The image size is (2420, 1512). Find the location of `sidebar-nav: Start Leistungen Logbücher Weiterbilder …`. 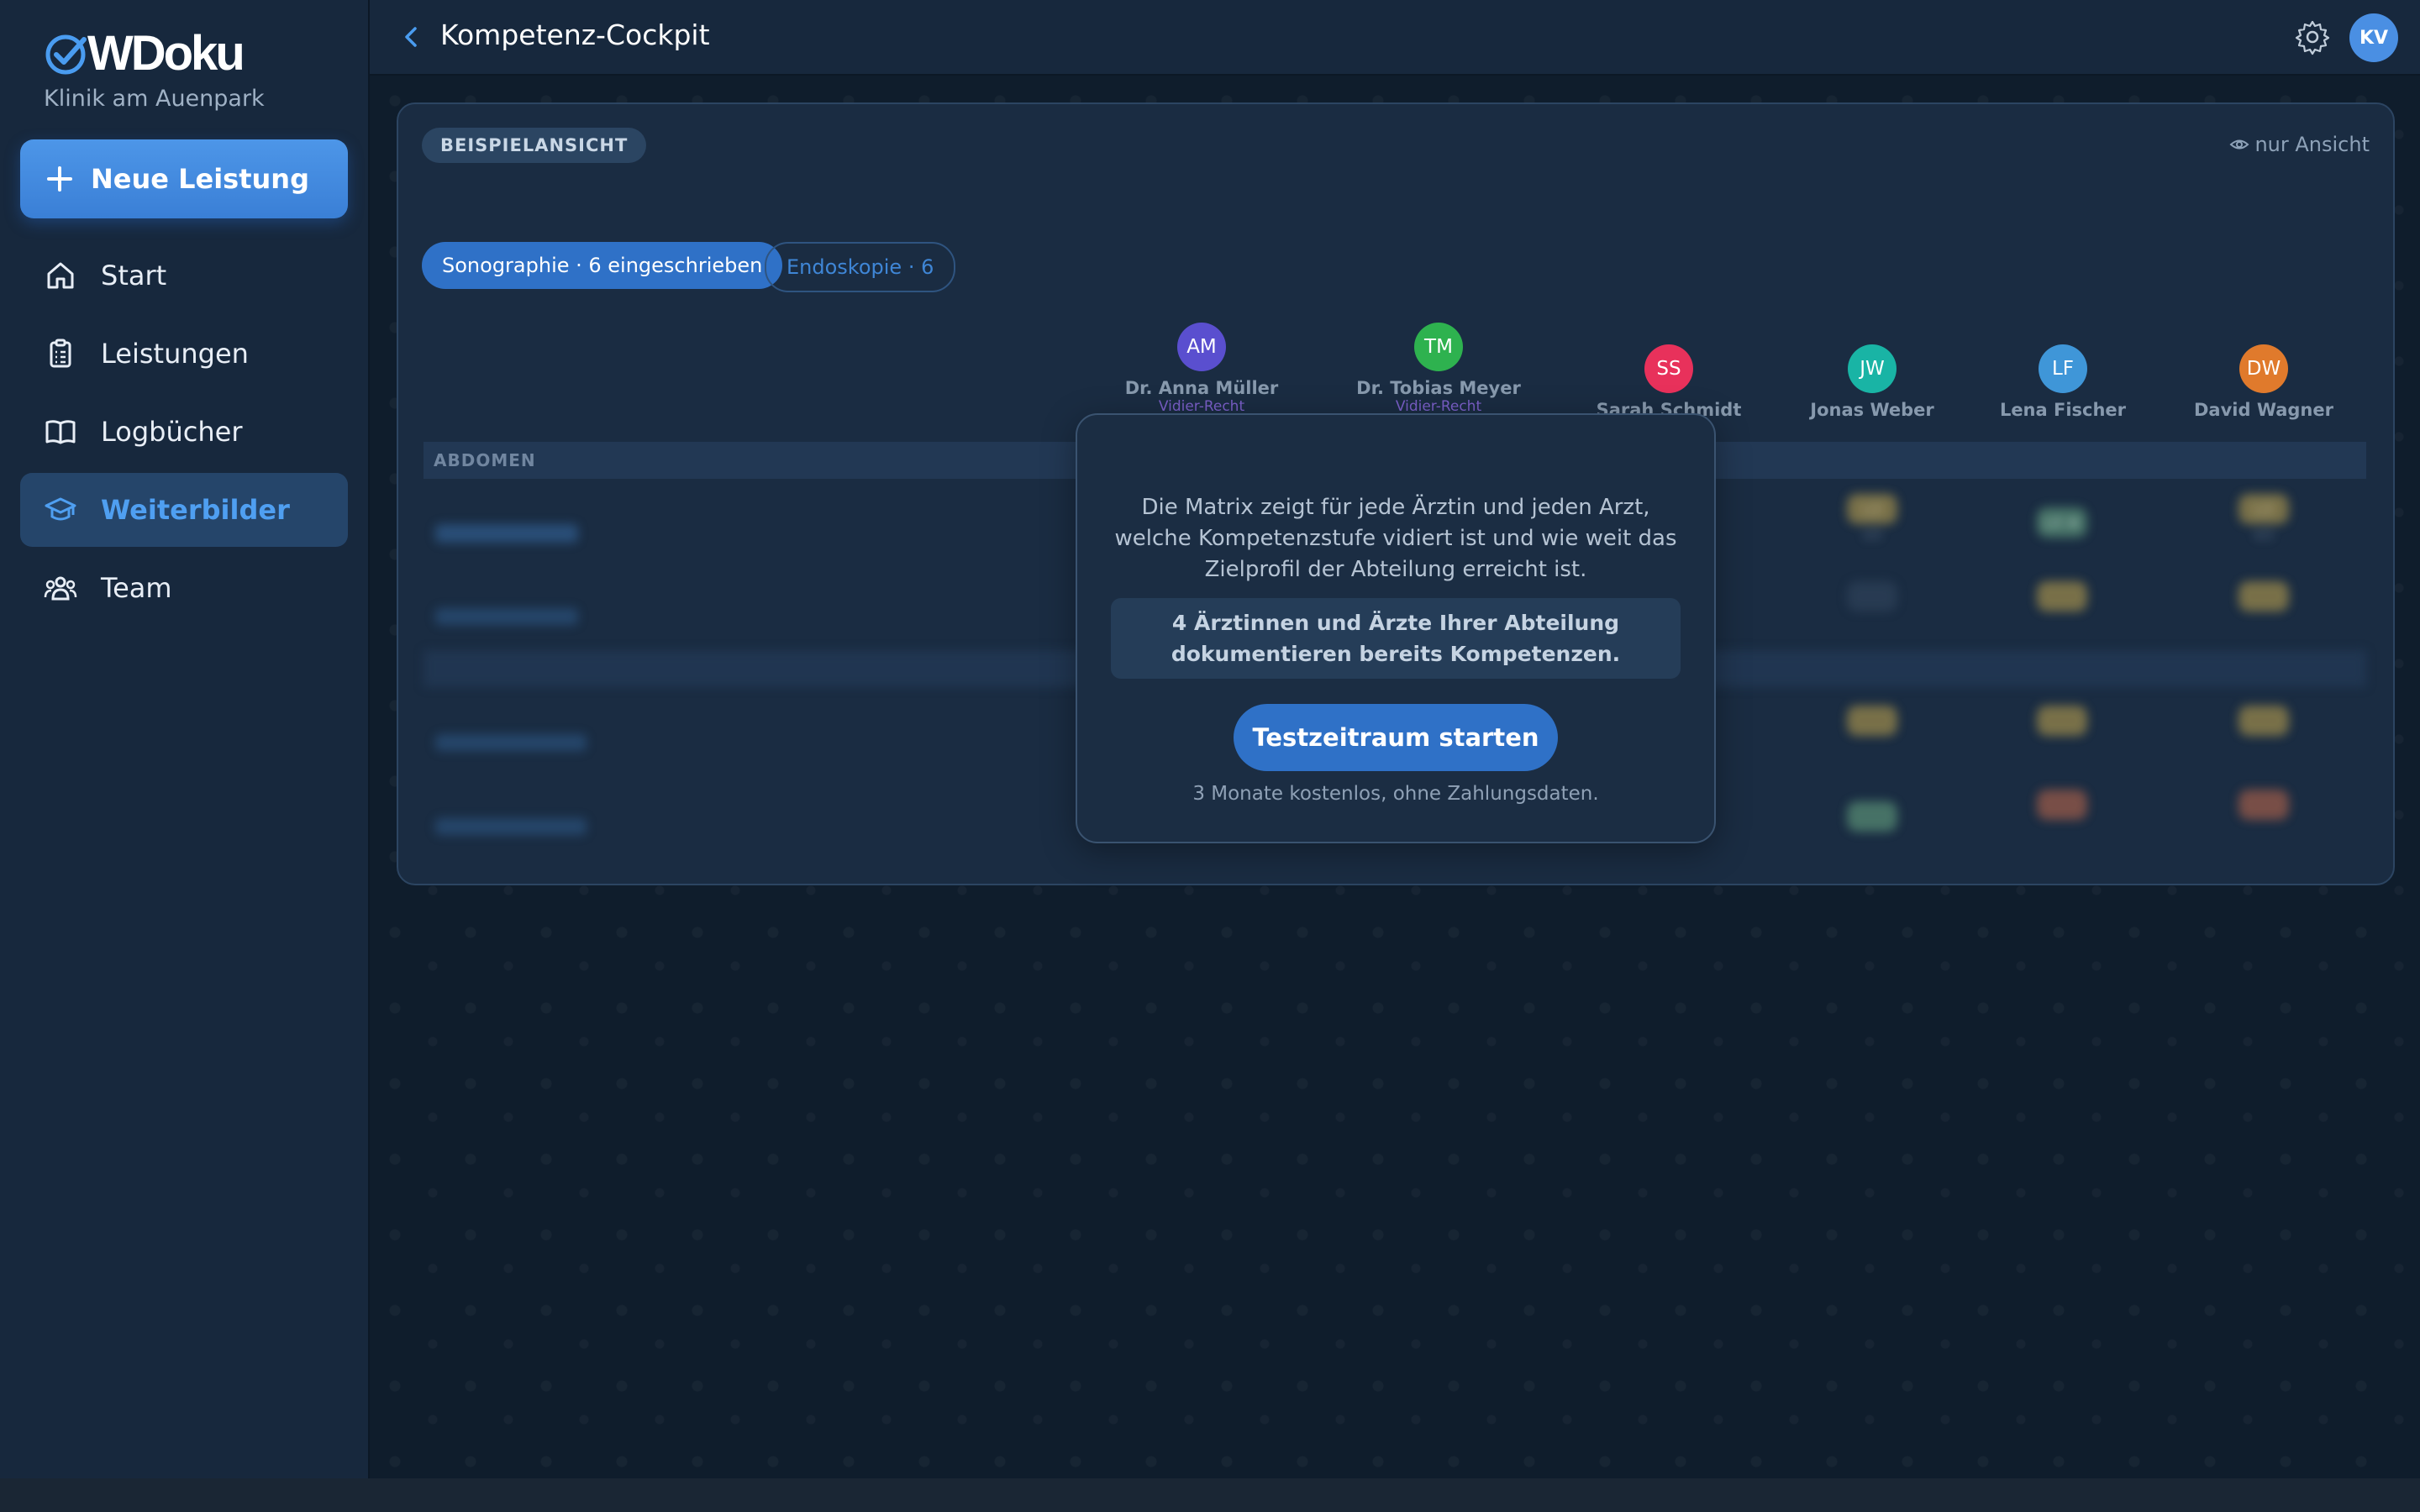

sidebar-nav: Start Leistungen Logbücher Weiterbilder … is located at coordinates (184, 434).